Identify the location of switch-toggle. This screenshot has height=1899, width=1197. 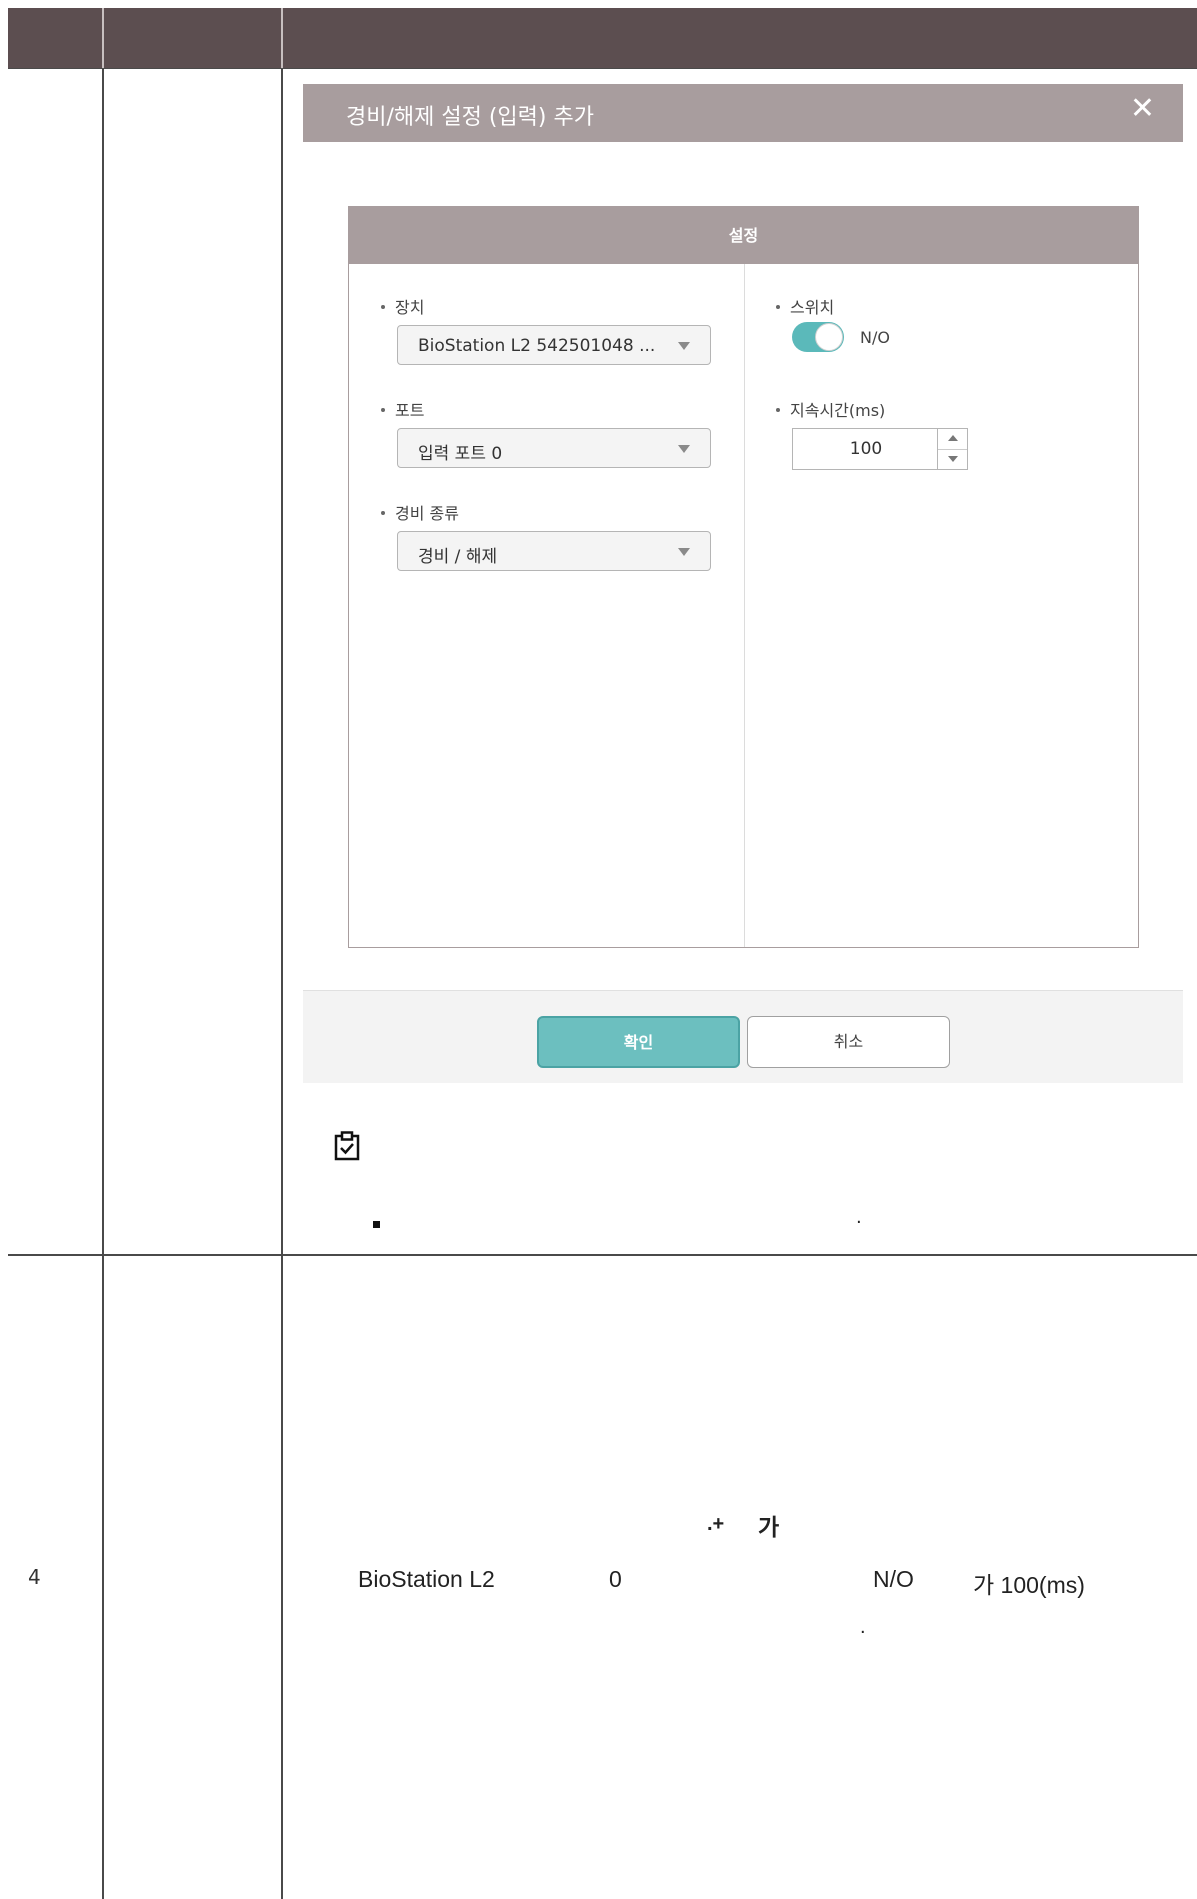
(818, 337).